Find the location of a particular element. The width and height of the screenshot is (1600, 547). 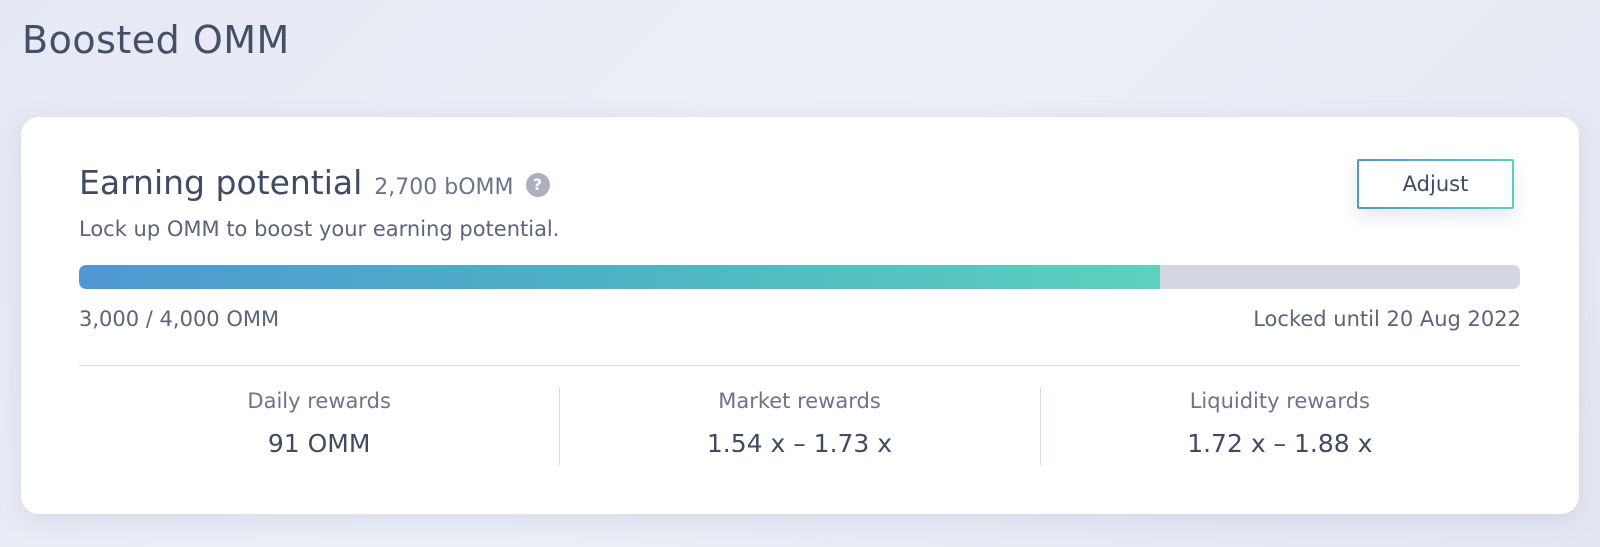

stat-liquidity-rewards: Liquidity rewards 1.72 x – 1.88 x is located at coordinates (1279, 426).